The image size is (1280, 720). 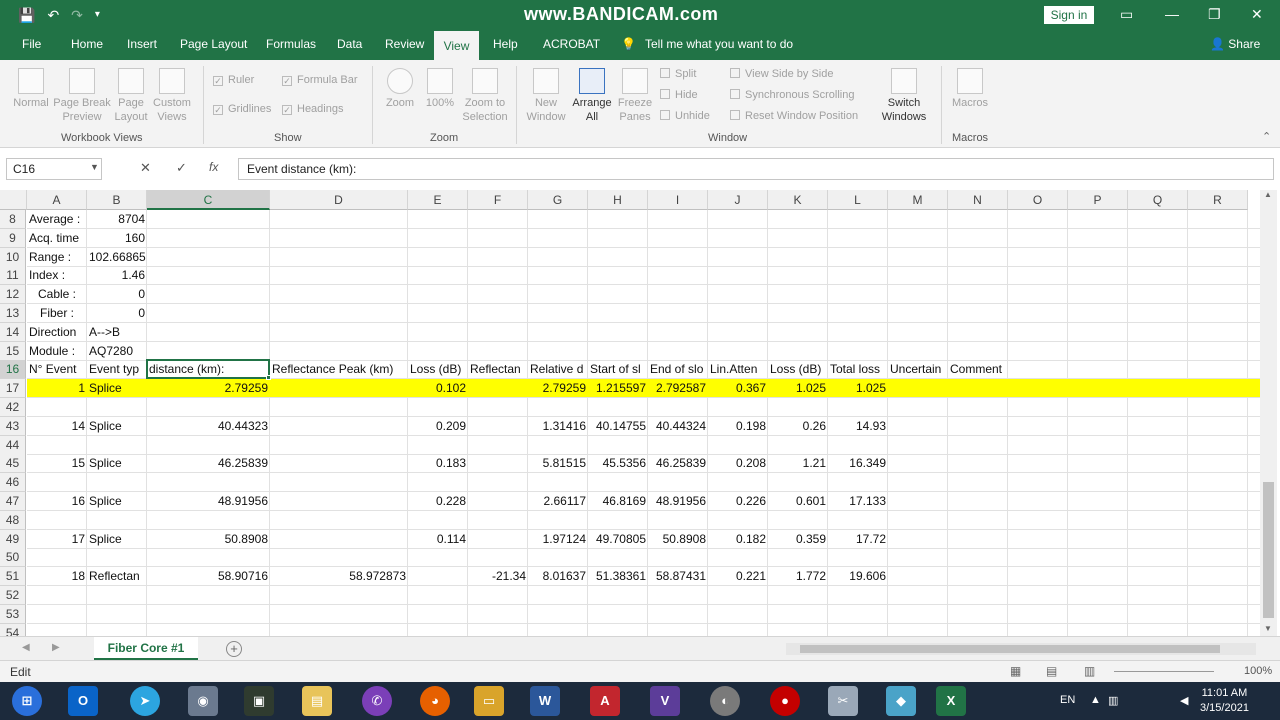 I want to click on column-header-n: N, so click(x=978, y=200).